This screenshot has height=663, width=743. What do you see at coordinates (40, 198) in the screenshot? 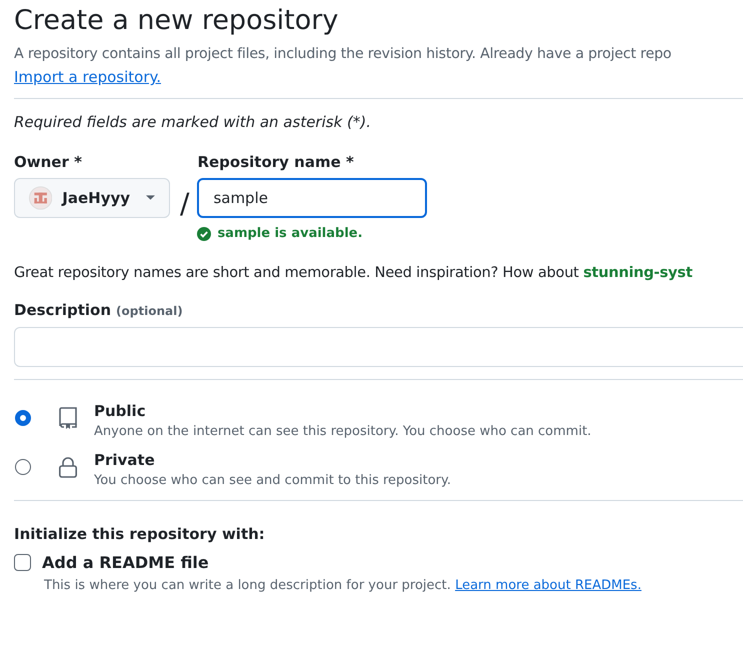
I see `avatar-icon` at bounding box center [40, 198].